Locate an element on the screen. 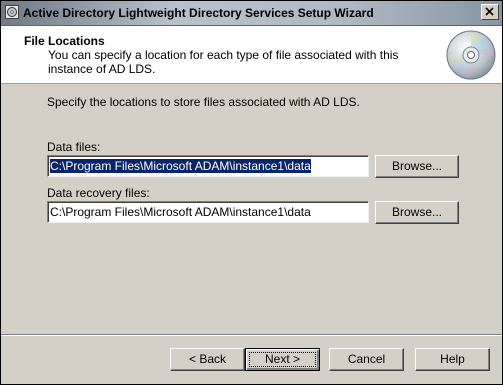 This screenshot has height=385, width=503. cancel-button: Cancel is located at coordinates (366, 359).